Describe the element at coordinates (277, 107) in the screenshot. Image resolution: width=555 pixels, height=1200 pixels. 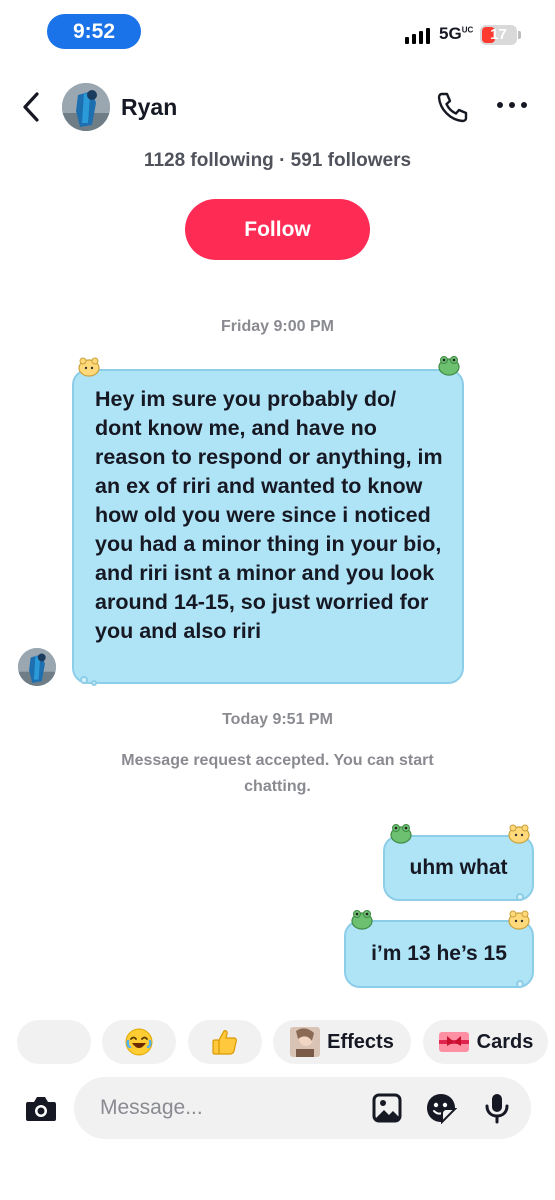
I see `chat-header: Ryan` at that location.